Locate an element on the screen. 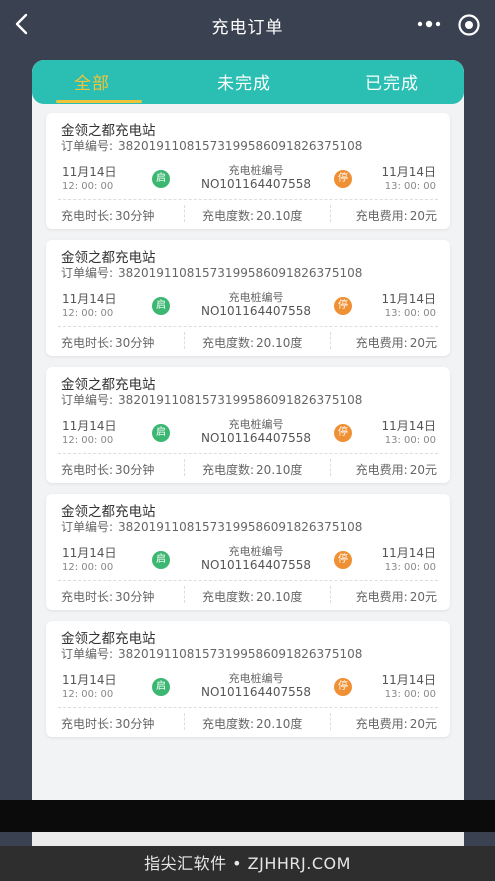  bottom-band is located at coordinates (247, 816).